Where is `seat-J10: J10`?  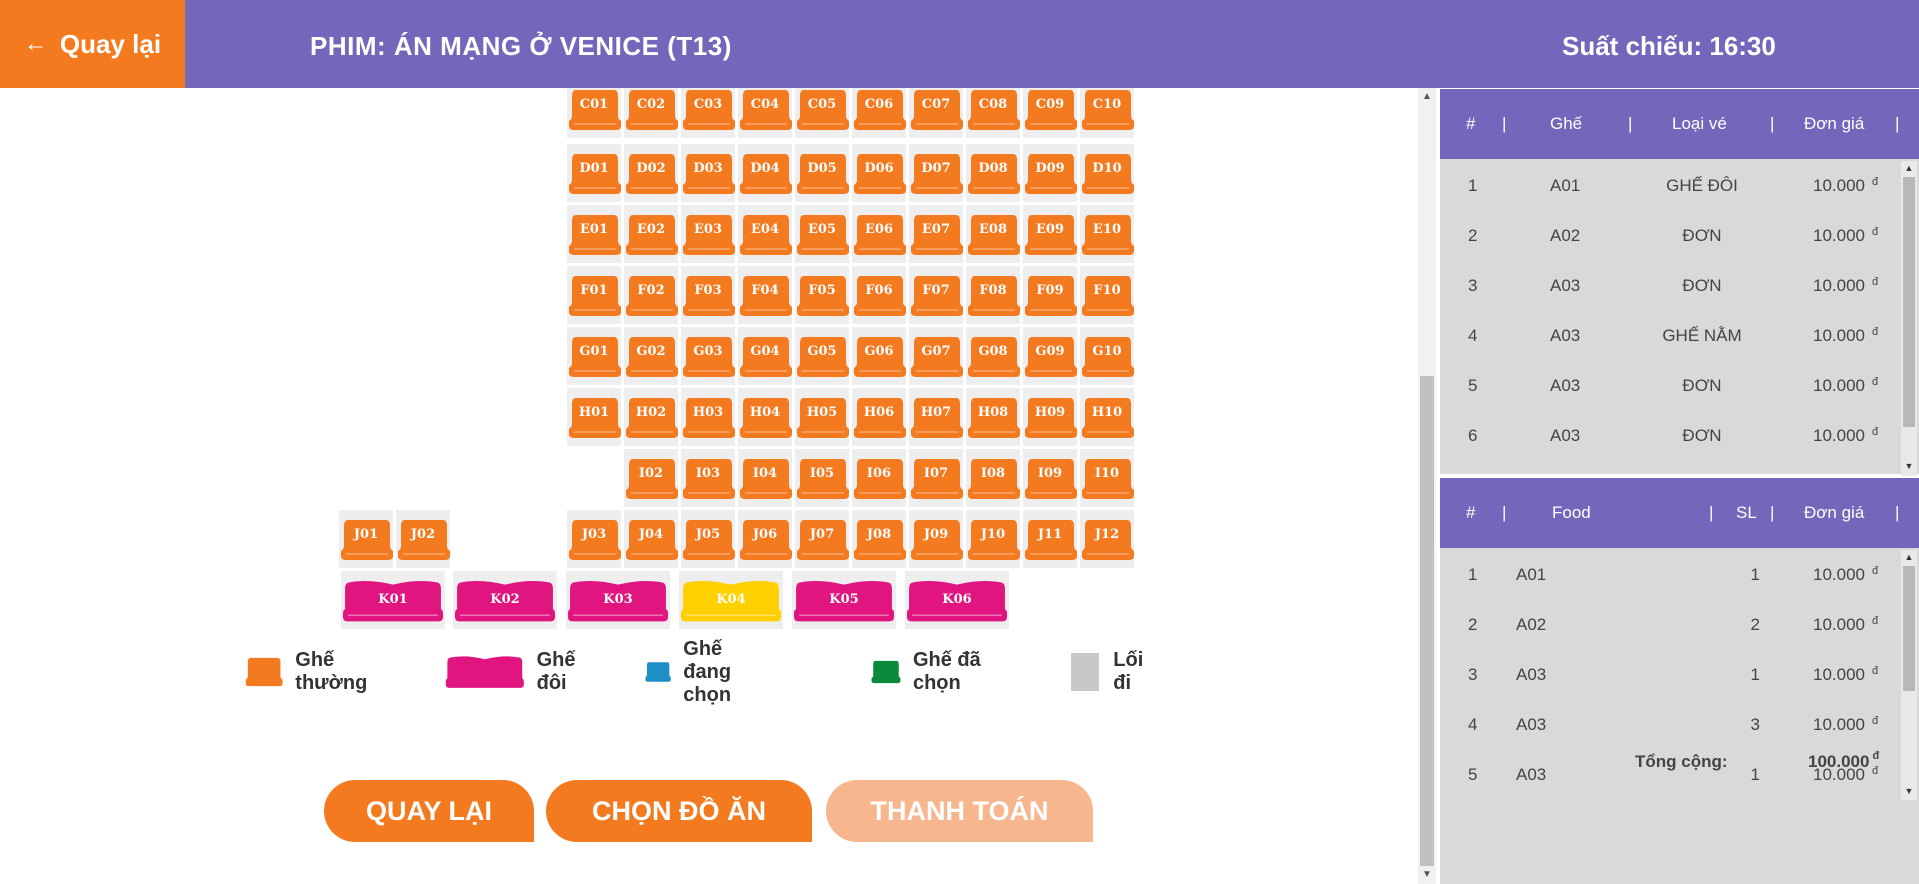 seat-J10: J10 is located at coordinates (993, 539).